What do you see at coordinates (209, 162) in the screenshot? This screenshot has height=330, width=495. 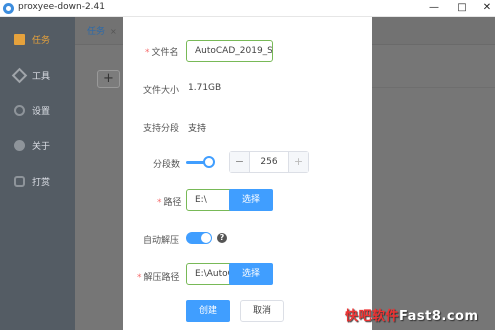 I see `segments-slider-handle` at bounding box center [209, 162].